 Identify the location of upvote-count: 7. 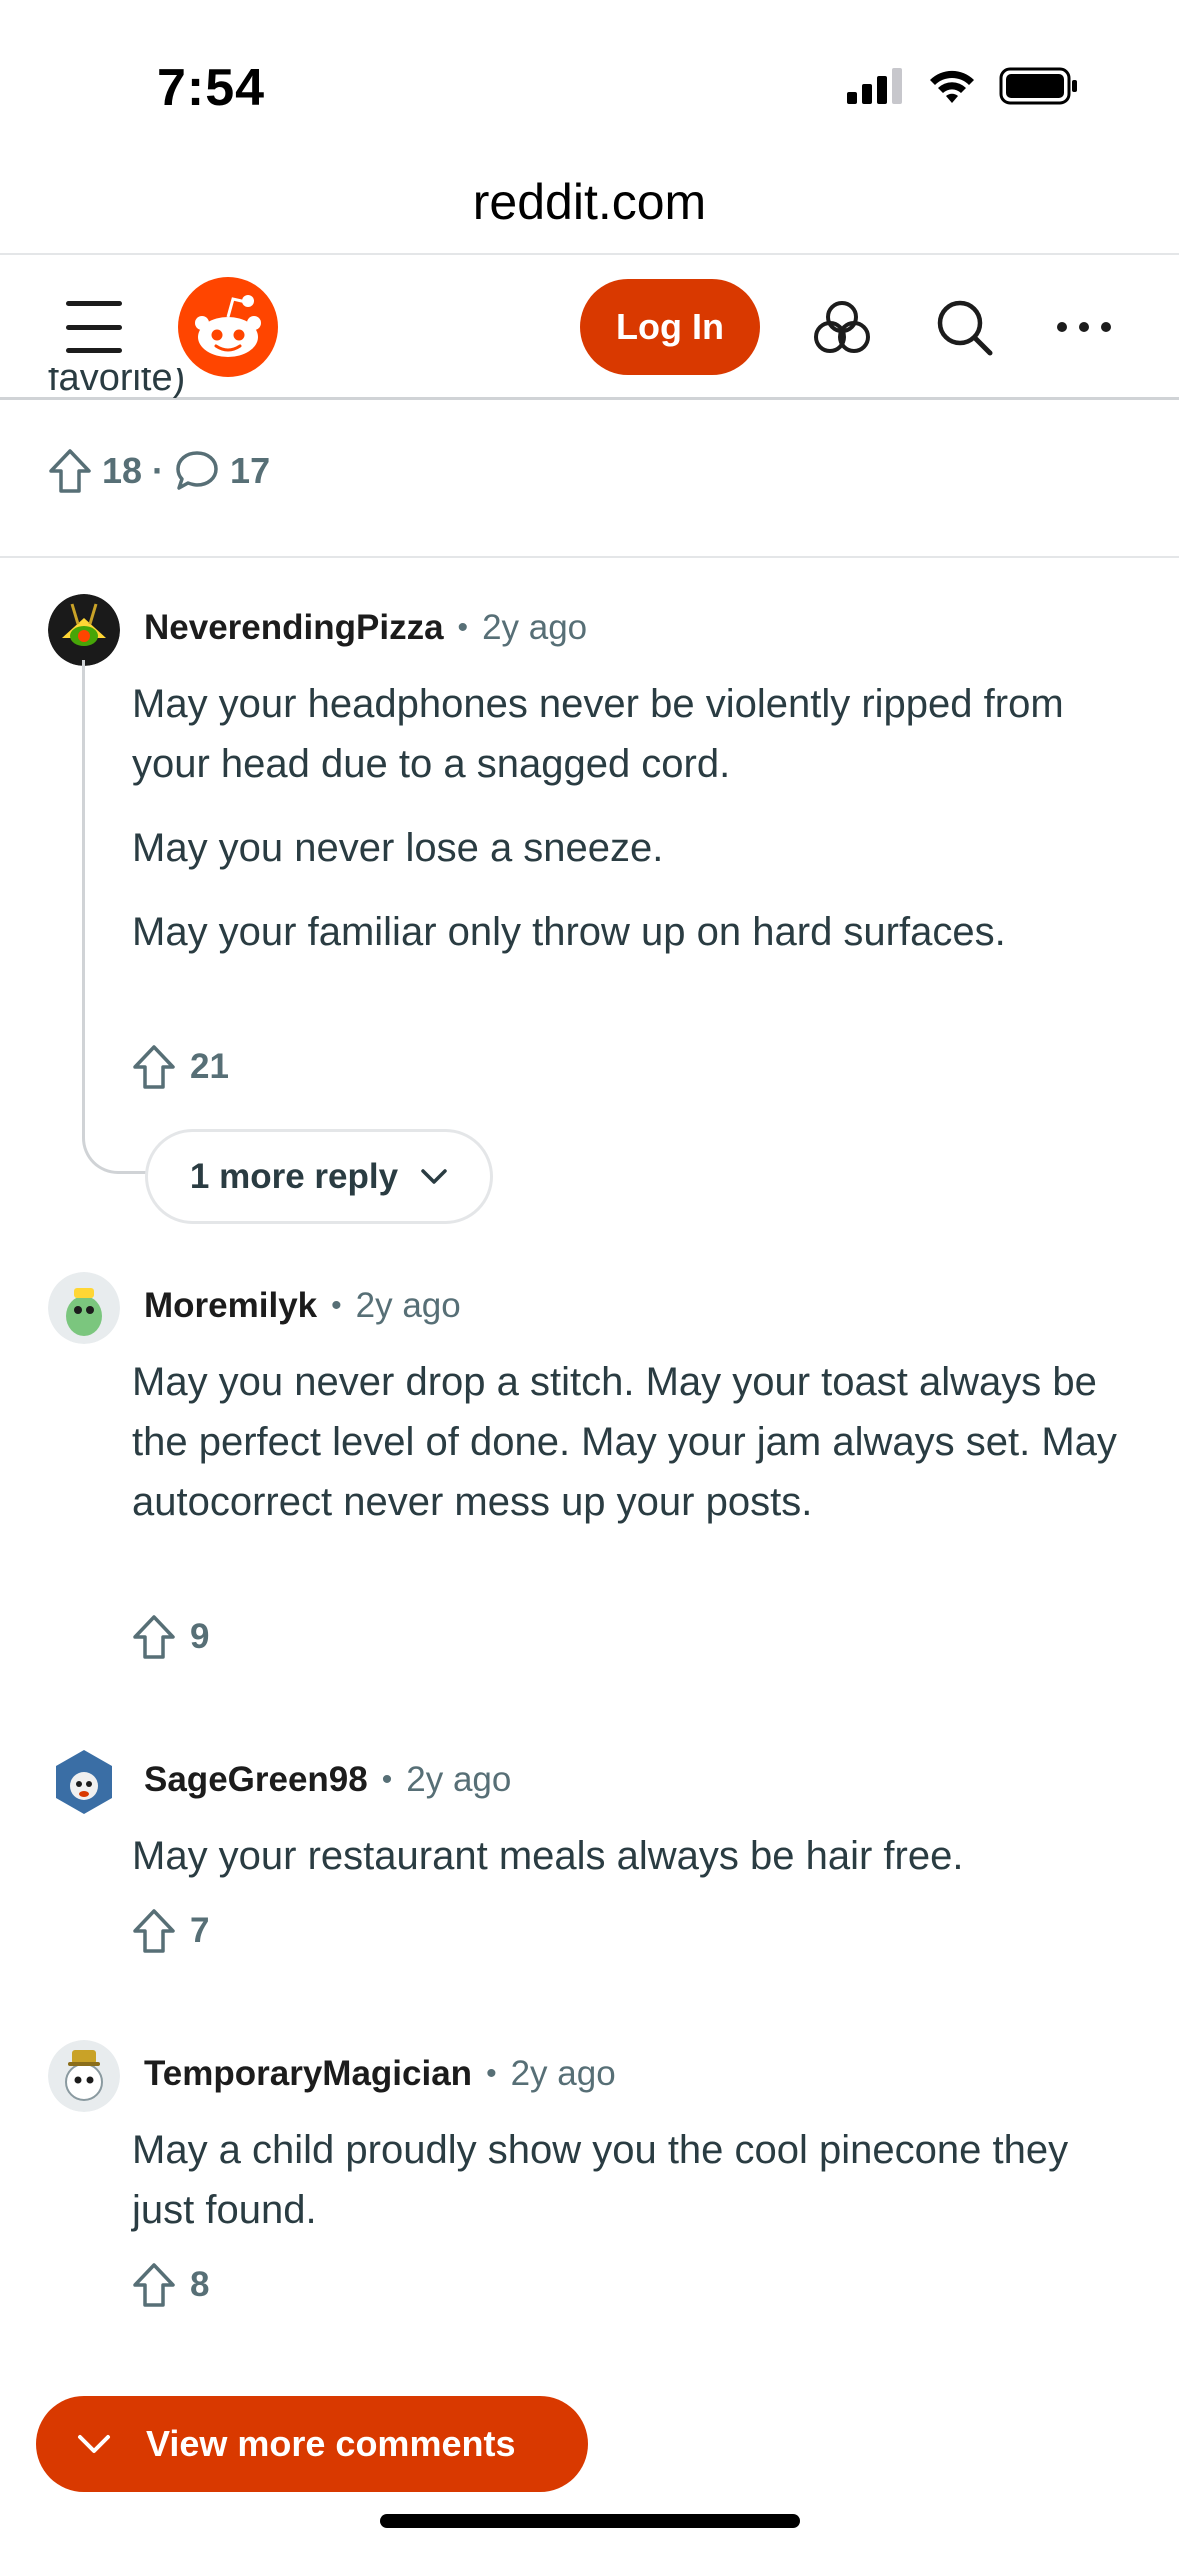
(200, 1930).